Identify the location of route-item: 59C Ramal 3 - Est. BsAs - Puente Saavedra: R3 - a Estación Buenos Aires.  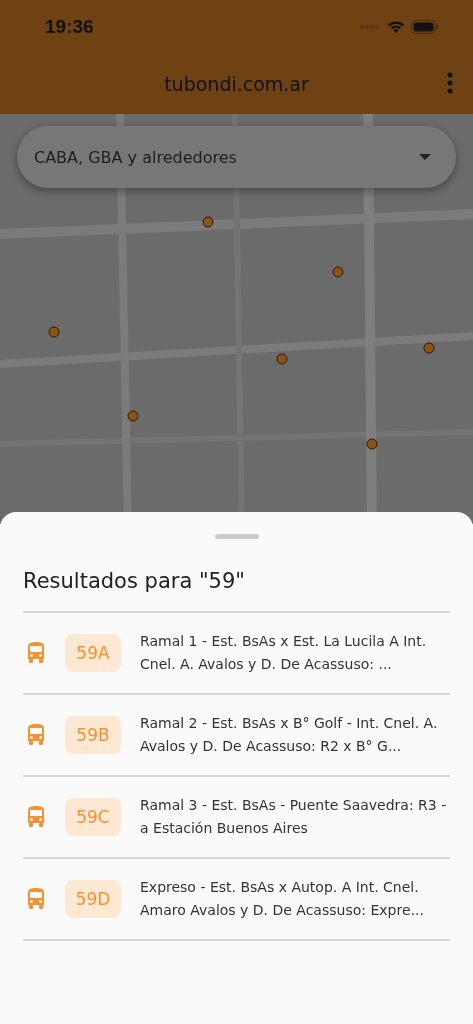
(236, 818).